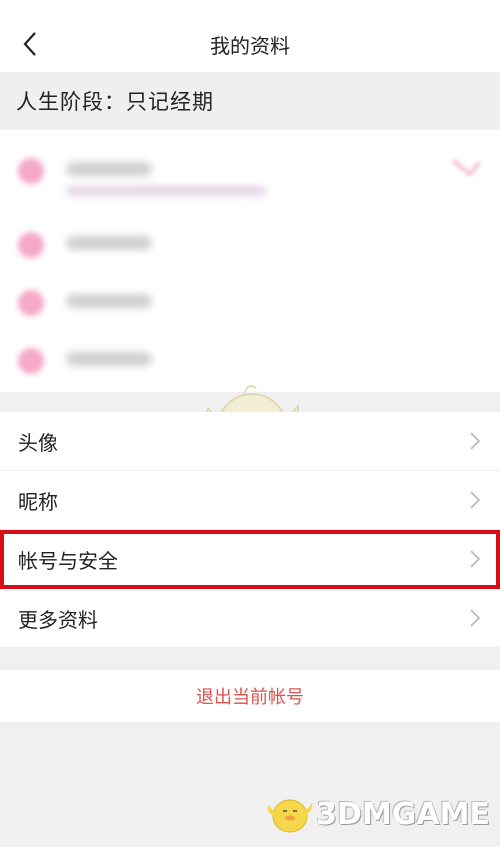 The height and width of the screenshot is (847, 500). I want to click on page-title: 我的资料, so click(250, 46).